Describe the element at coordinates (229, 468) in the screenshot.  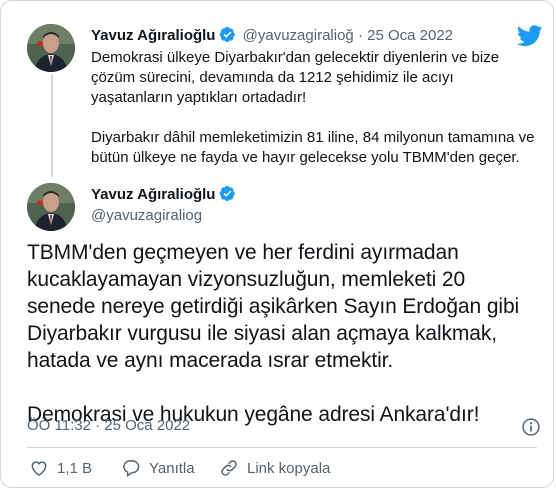
I see `link-icon` at that location.